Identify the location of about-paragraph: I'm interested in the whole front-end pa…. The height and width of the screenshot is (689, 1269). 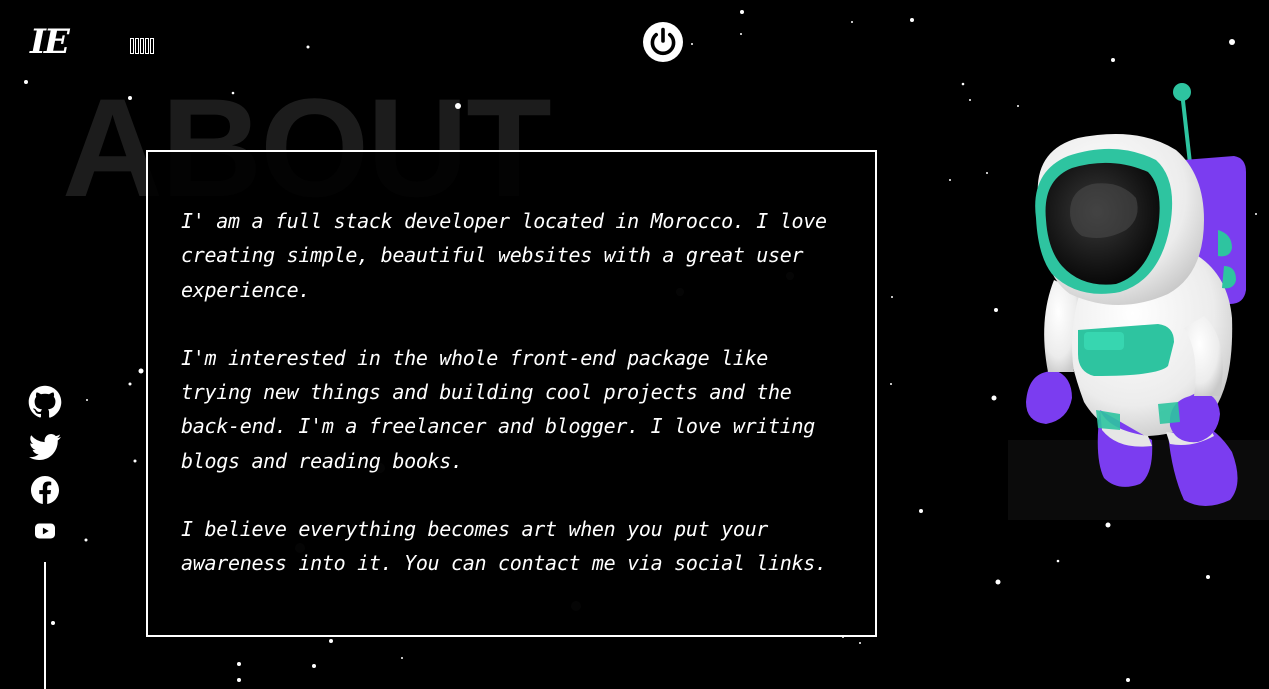
(498, 409).